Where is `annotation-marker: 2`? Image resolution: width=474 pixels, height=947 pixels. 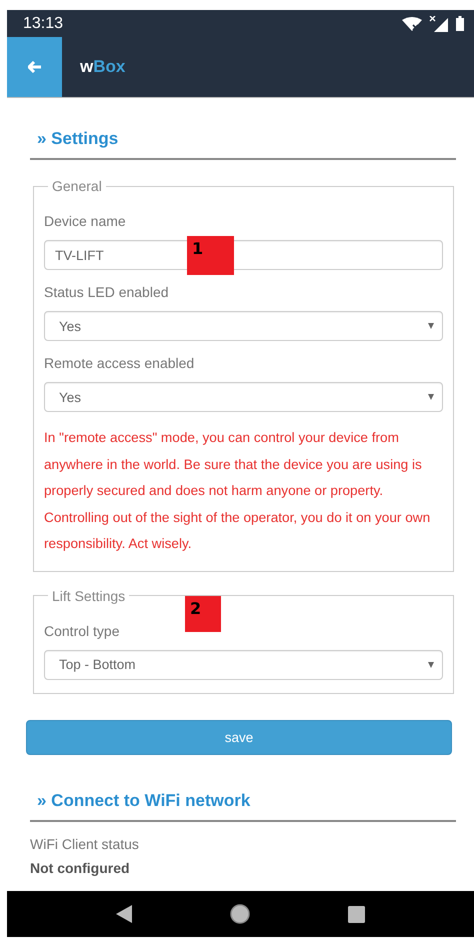
annotation-marker: 2 is located at coordinates (203, 614).